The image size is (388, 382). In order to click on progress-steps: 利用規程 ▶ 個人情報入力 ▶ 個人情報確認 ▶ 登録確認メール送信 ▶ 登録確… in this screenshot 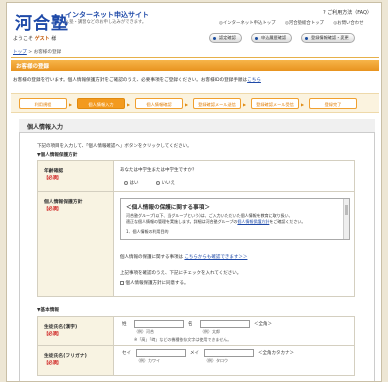, I will do `click(195, 103)`.